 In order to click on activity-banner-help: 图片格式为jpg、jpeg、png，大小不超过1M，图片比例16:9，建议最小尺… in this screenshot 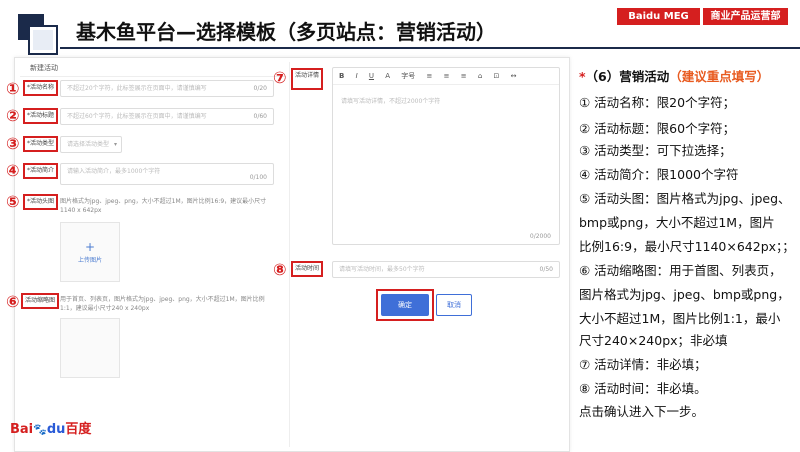, I will do `click(163, 206)`.